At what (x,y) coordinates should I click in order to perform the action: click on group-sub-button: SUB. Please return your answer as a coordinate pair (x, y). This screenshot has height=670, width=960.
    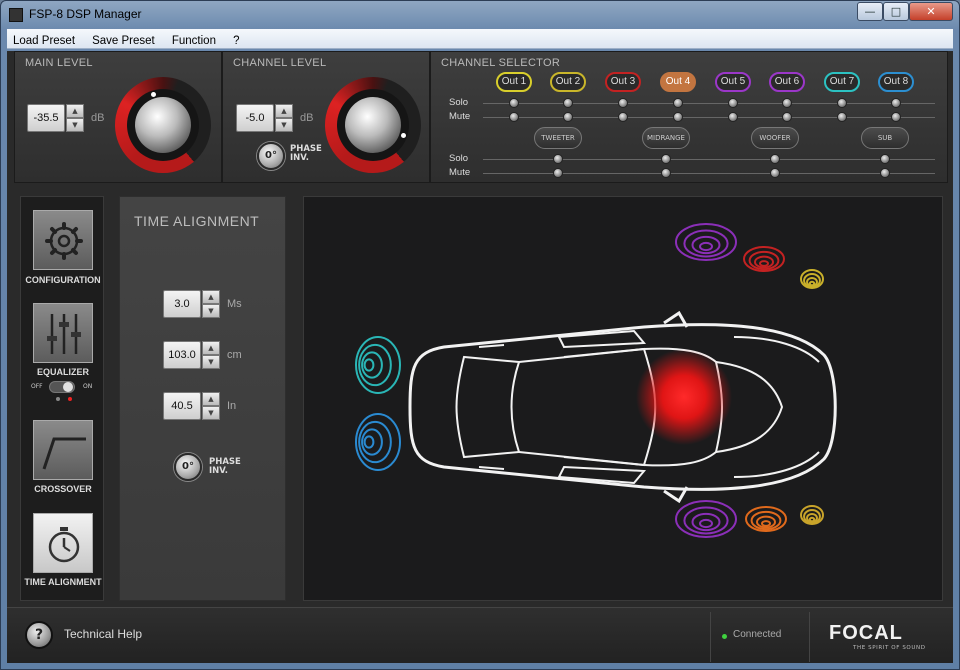
    Looking at the image, I should click on (885, 138).